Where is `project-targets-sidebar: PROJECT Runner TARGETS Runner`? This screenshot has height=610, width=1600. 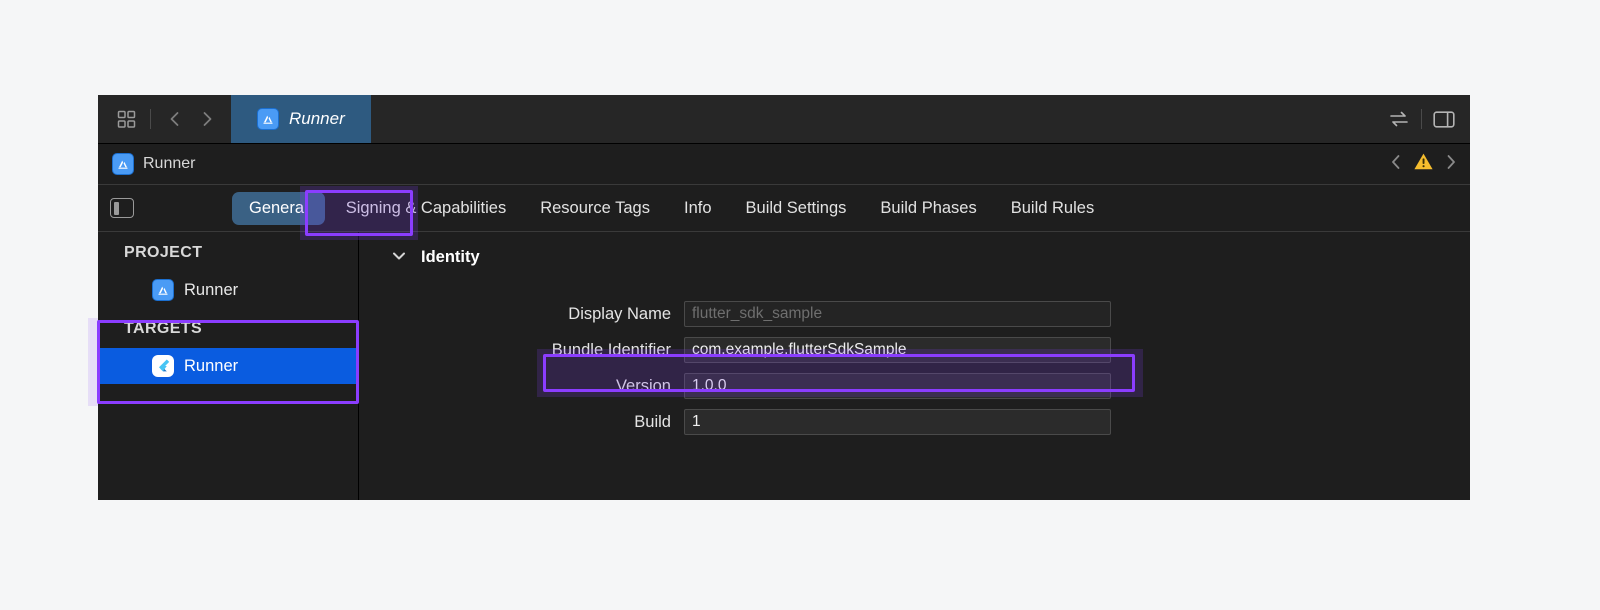 project-targets-sidebar: PROJECT Runner TARGETS Runner is located at coordinates (228, 366).